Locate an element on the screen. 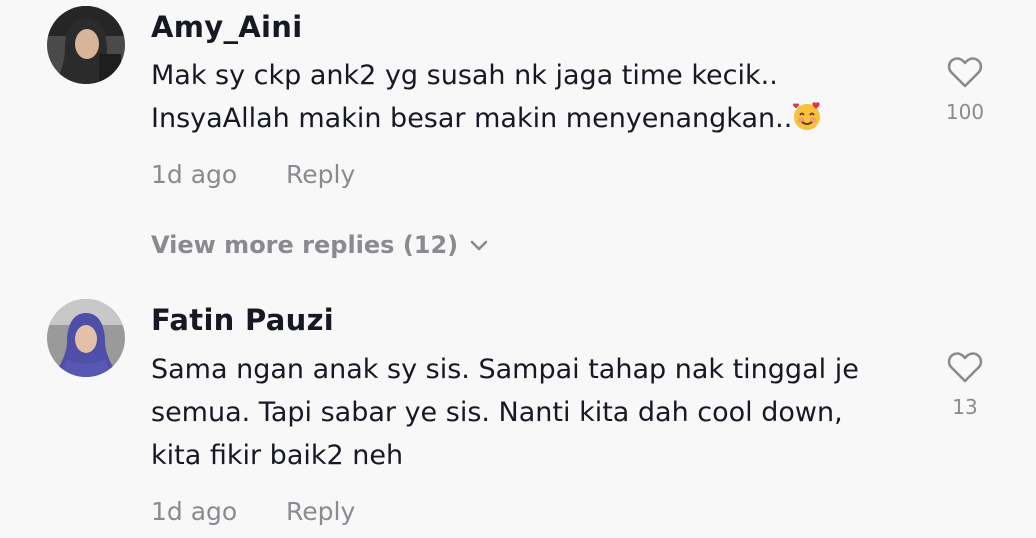  like-button: 100 is located at coordinates (965, 90).